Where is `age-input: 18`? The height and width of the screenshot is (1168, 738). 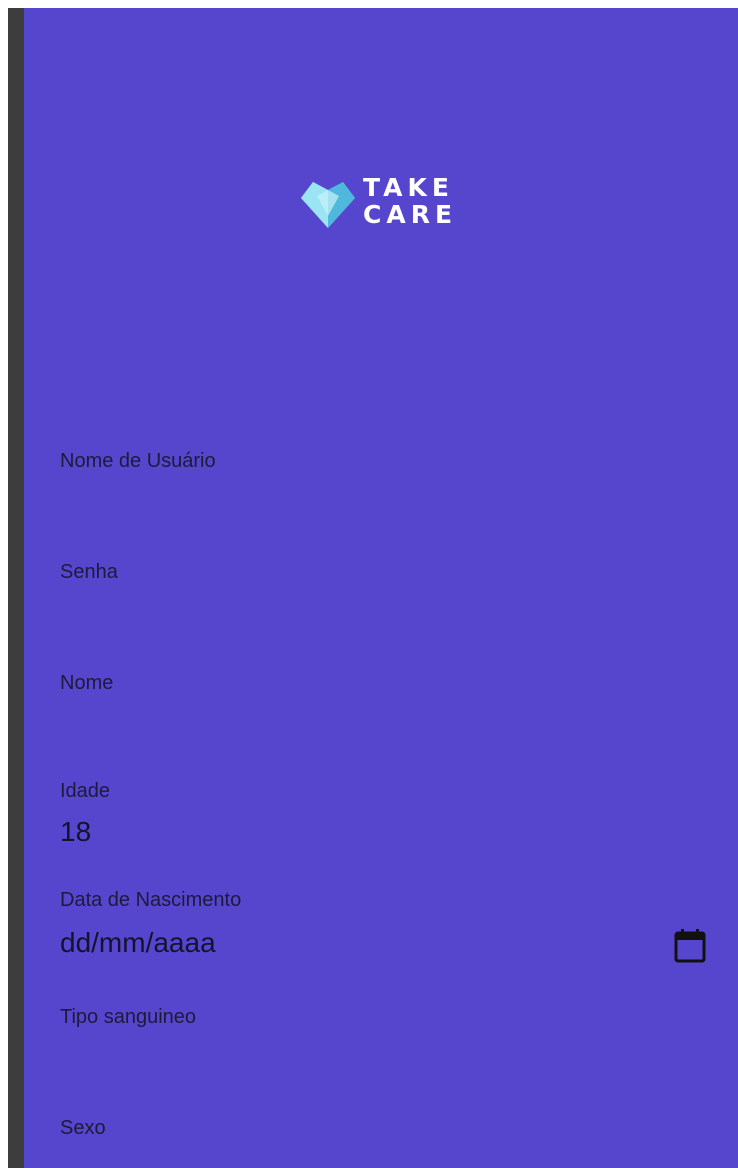
age-input: 18 is located at coordinates (75, 832).